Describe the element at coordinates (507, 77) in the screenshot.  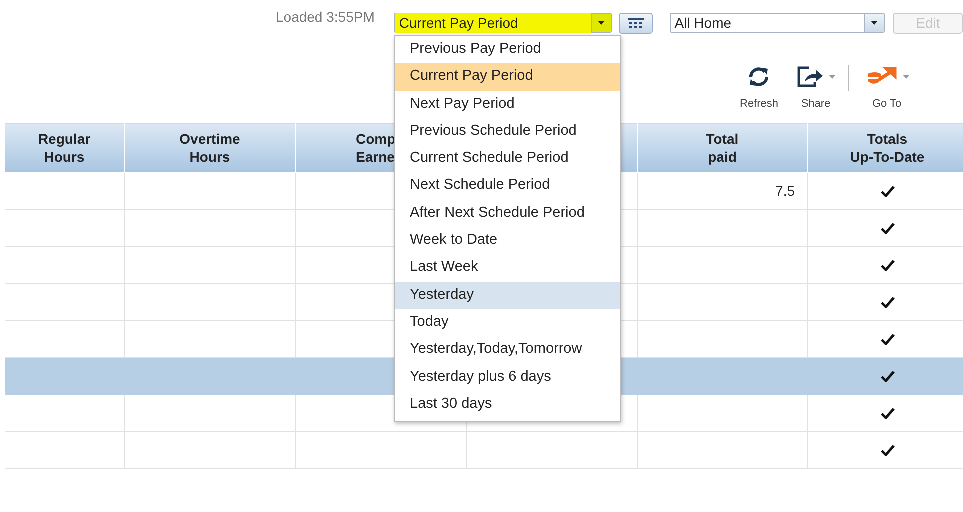
I see `menu-item: Current Pay Period` at that location.